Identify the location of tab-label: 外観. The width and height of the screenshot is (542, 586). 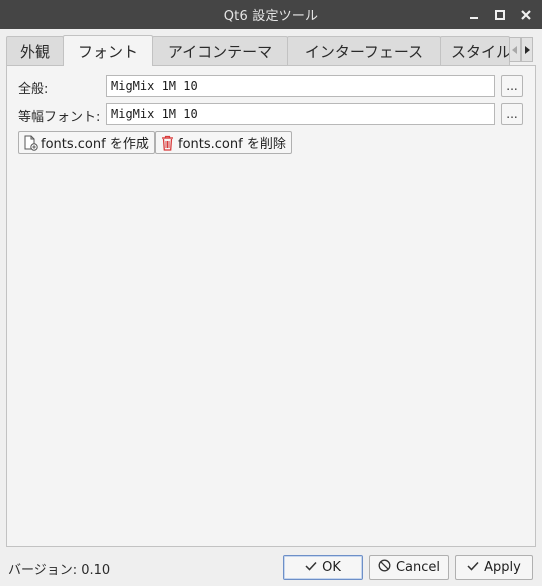
(34, 51).